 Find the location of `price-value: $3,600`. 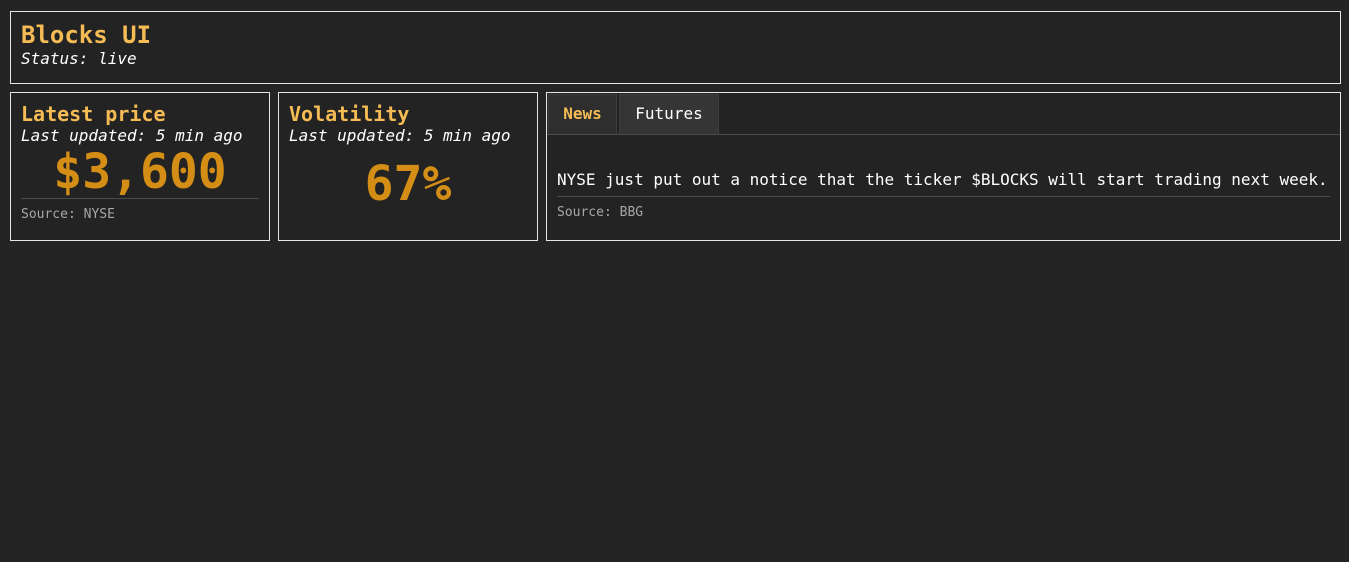

price-value: $3,600 is located at coordinates (140, 172).